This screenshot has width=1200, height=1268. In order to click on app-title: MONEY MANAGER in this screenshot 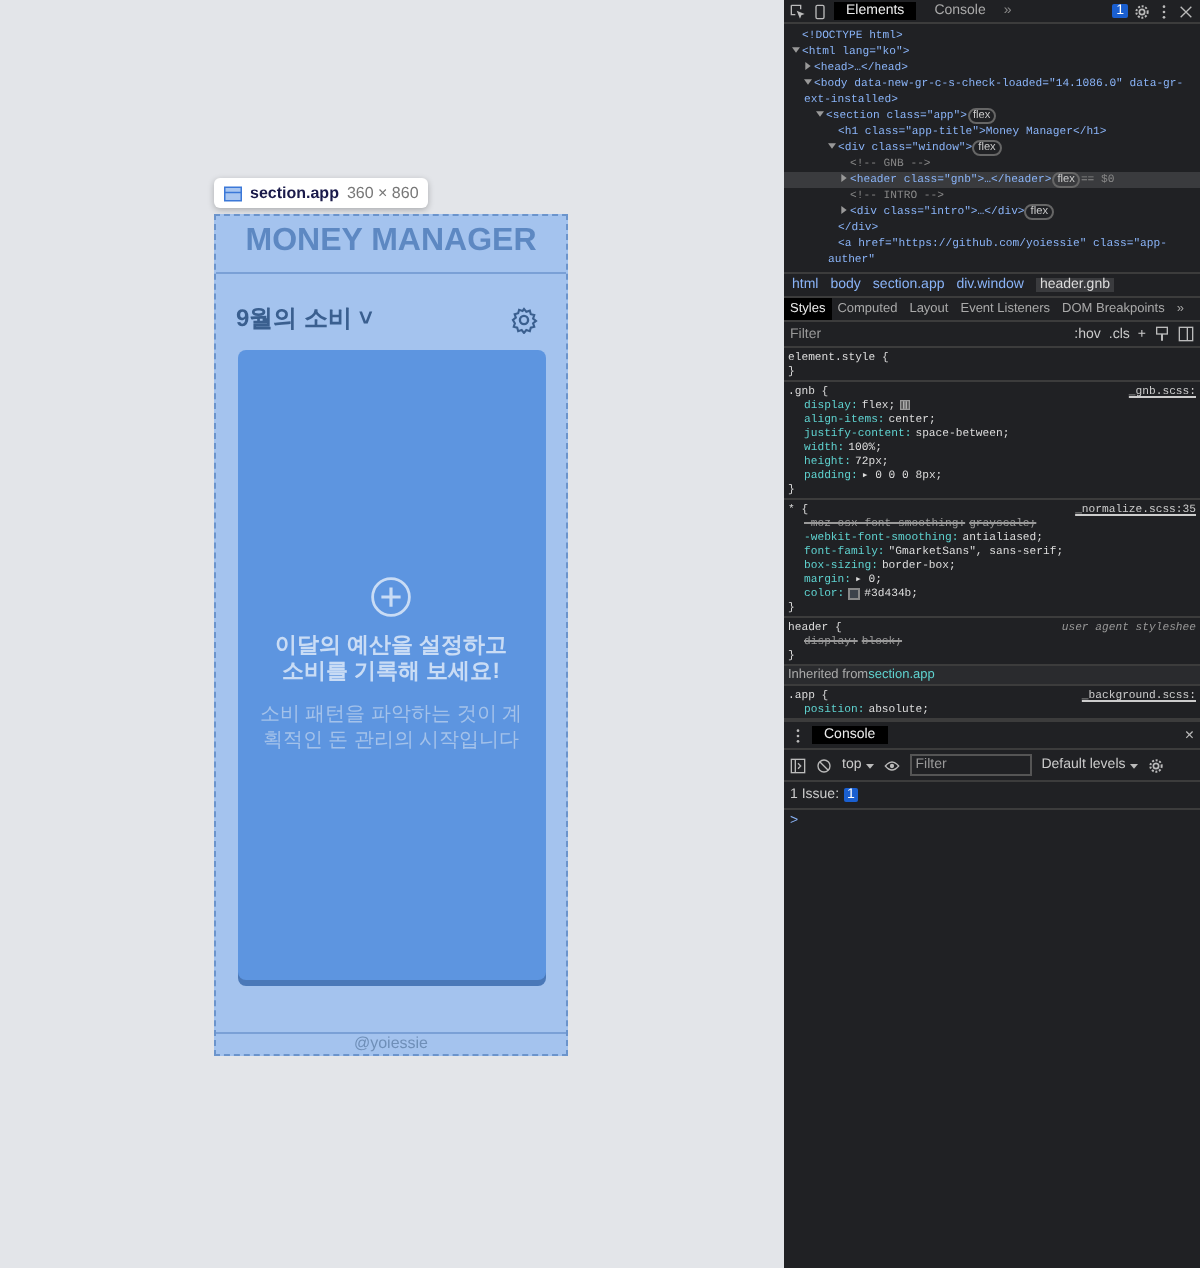, I will do `click(391, 242)`.